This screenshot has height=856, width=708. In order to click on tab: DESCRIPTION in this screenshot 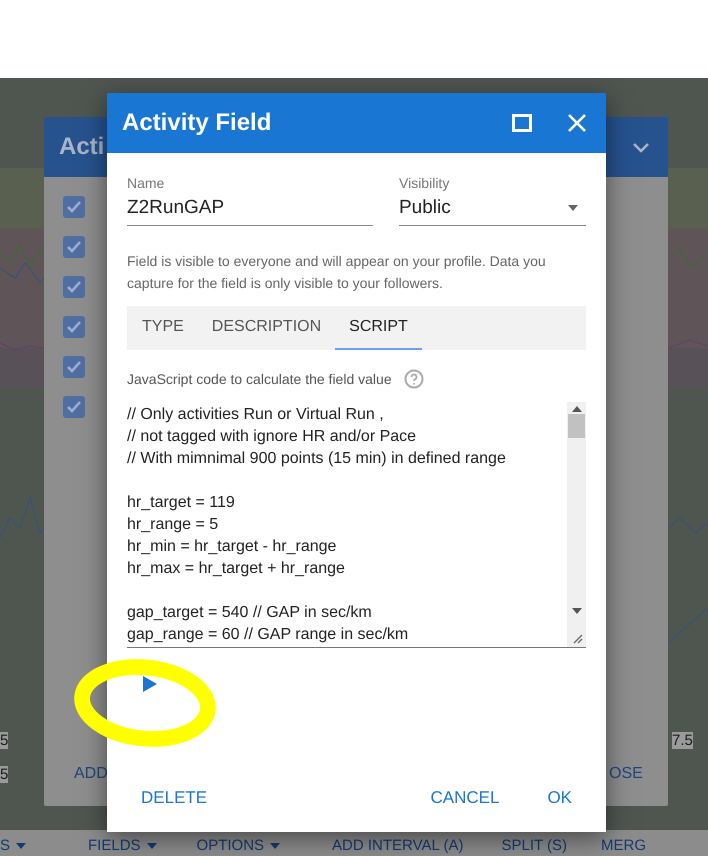, I will do `click(267, 328)`.